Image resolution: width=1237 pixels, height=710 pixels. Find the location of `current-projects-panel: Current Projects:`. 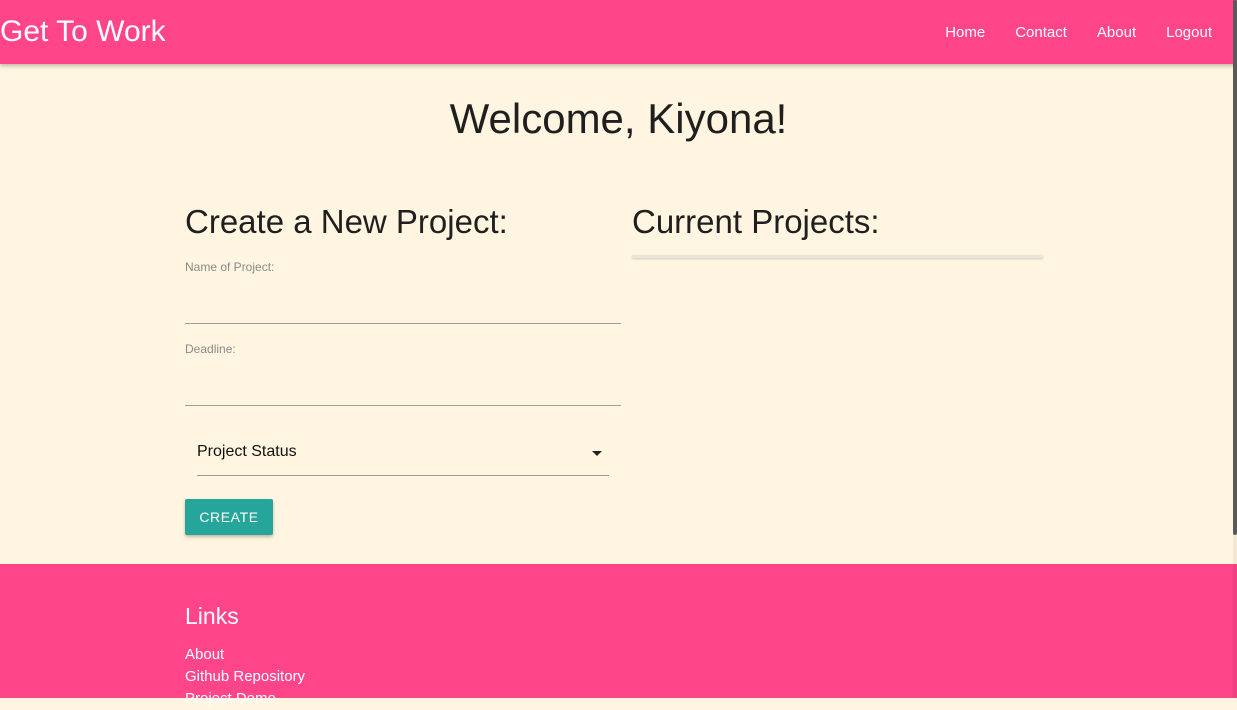

current-projects-panel: Current Projects: is located at coordinates (838, 230).